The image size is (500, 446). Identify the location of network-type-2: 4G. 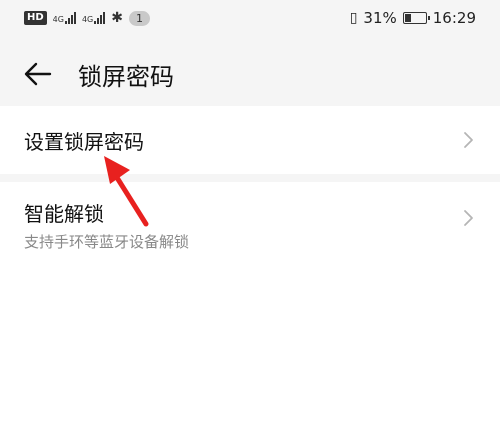
(87, 19).